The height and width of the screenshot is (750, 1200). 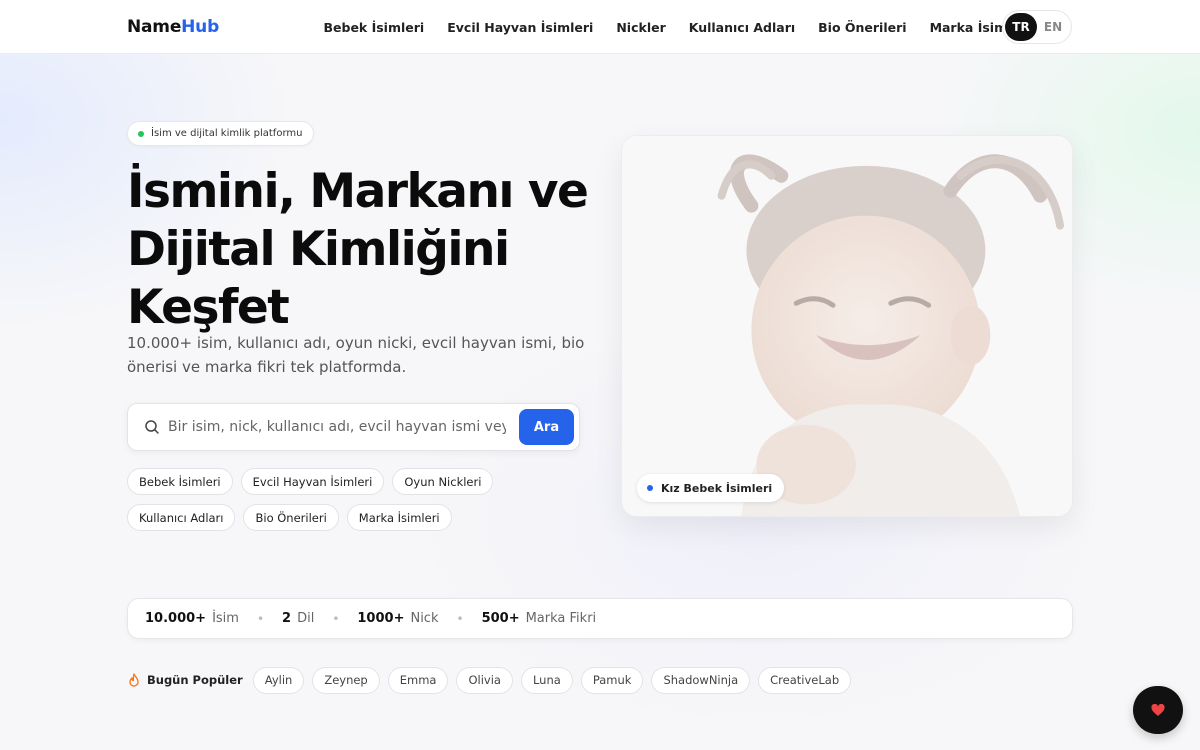 What do you see at coordinates (612, 680) in the screenshot?
I see `popular-chip: Pamuk` at bounding box center [612, 680].